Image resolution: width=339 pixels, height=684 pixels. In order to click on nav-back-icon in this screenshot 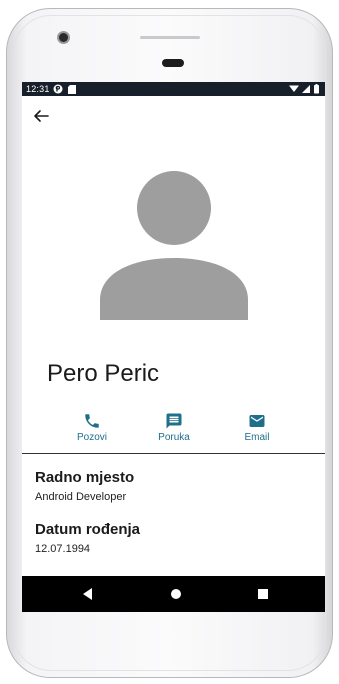, I will do `click(88, 594)`.